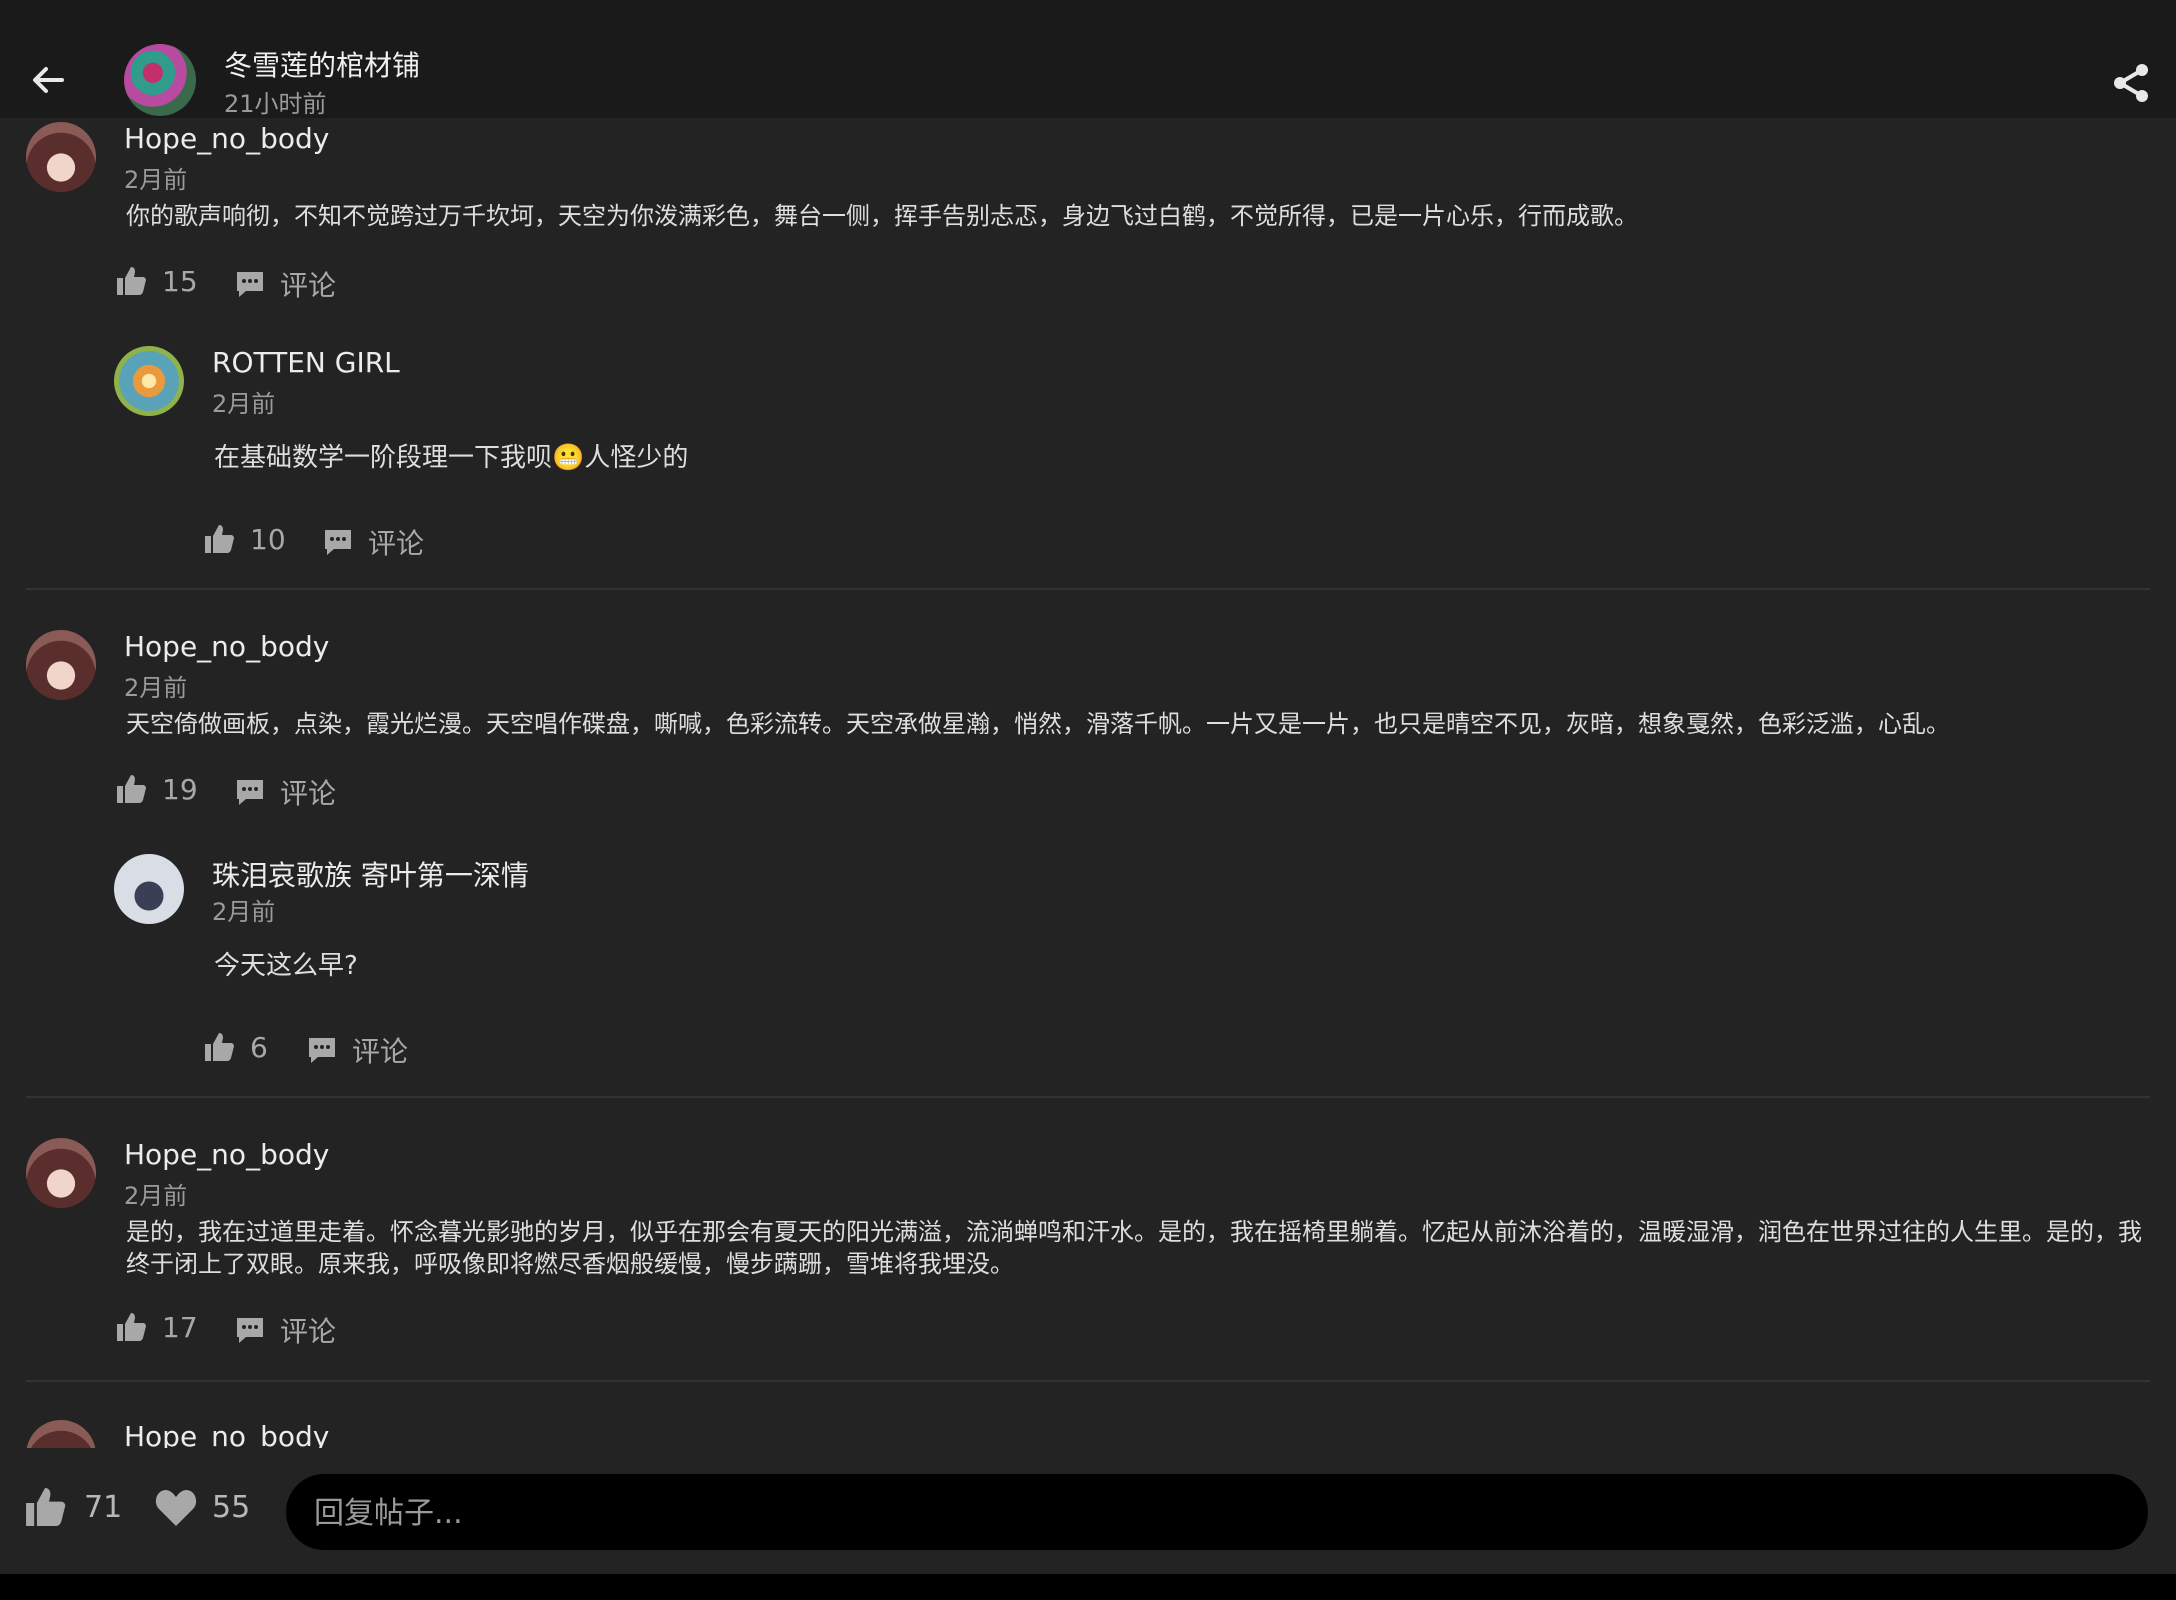 This screenshot has width=2176, height=1600. Describe the element at coordinates (48, 80) in the screenshot. I see `back-arrow-icon` at that location.